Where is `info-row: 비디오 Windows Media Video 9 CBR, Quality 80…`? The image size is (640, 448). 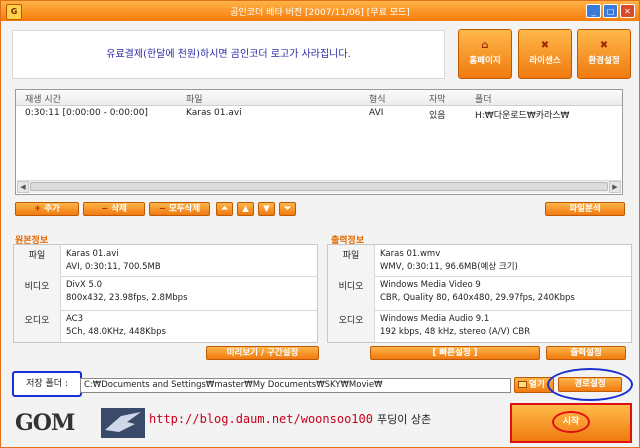
info-row: 비디오 Windows Media Video 9 CBR, Quality 80… is located at coordinates (479, 293).